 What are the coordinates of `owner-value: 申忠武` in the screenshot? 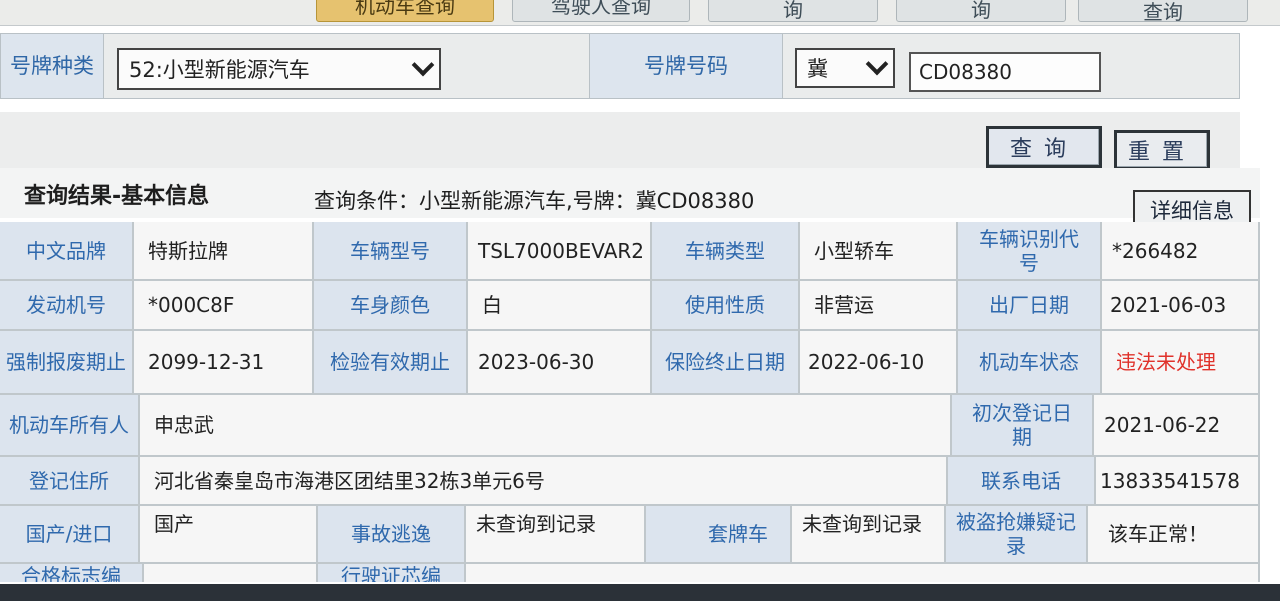 It's located at (545, 425).